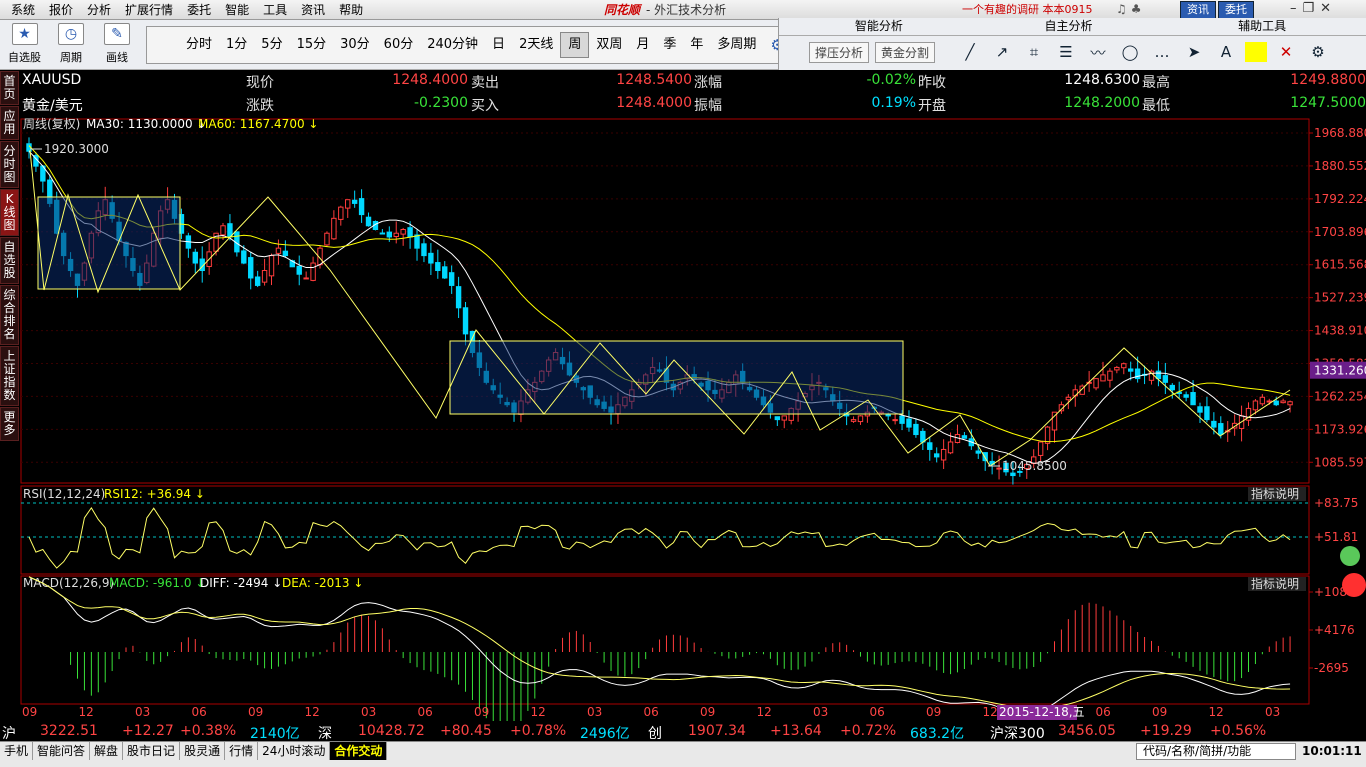 This screenshot has height=767, width=1366. What do you see at coordinates (1354, 585) in the screenshot?
I see `promo-bubble-icon` at bounding box center [1354, 585].